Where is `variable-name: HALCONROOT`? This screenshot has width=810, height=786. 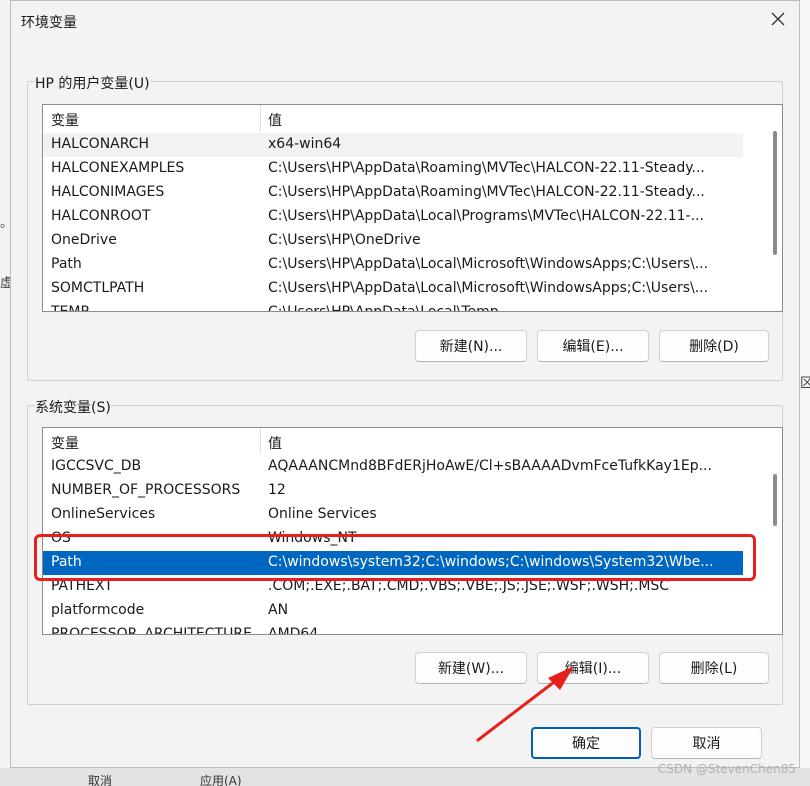
variable-name: HALCONROOT is located at coordinates (101, 216).